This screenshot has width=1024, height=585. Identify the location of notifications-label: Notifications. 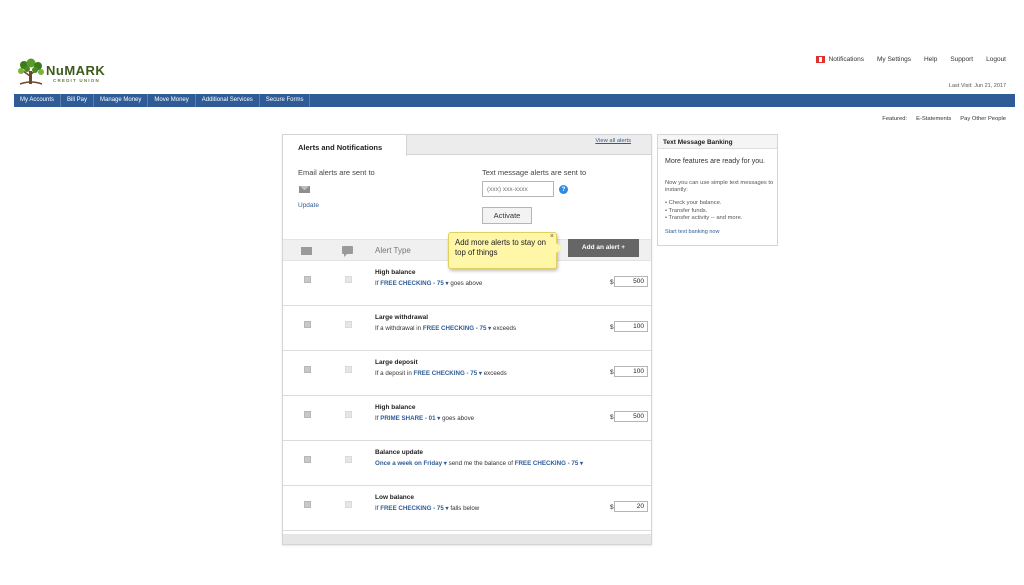
(846, 59).